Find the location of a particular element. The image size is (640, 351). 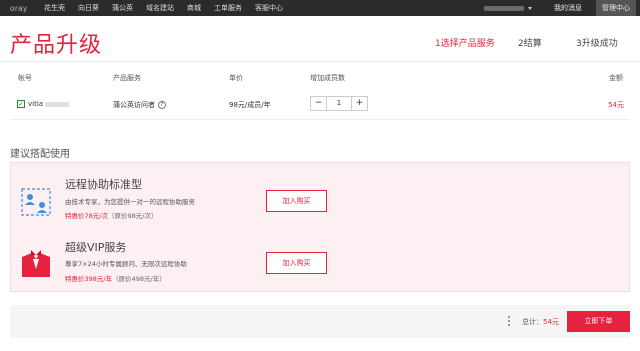

col-amount: 金额 is located at coordinates (616, 78).